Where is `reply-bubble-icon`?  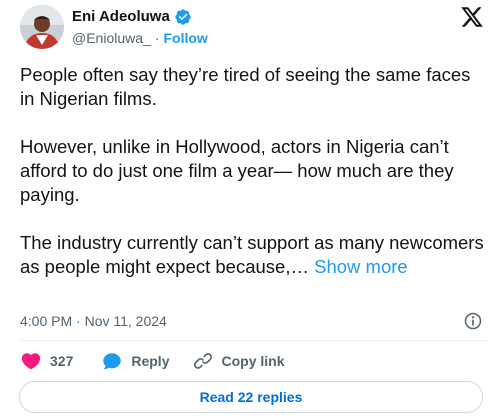
reply-bubble-icon is located at coordinates (112, 361).